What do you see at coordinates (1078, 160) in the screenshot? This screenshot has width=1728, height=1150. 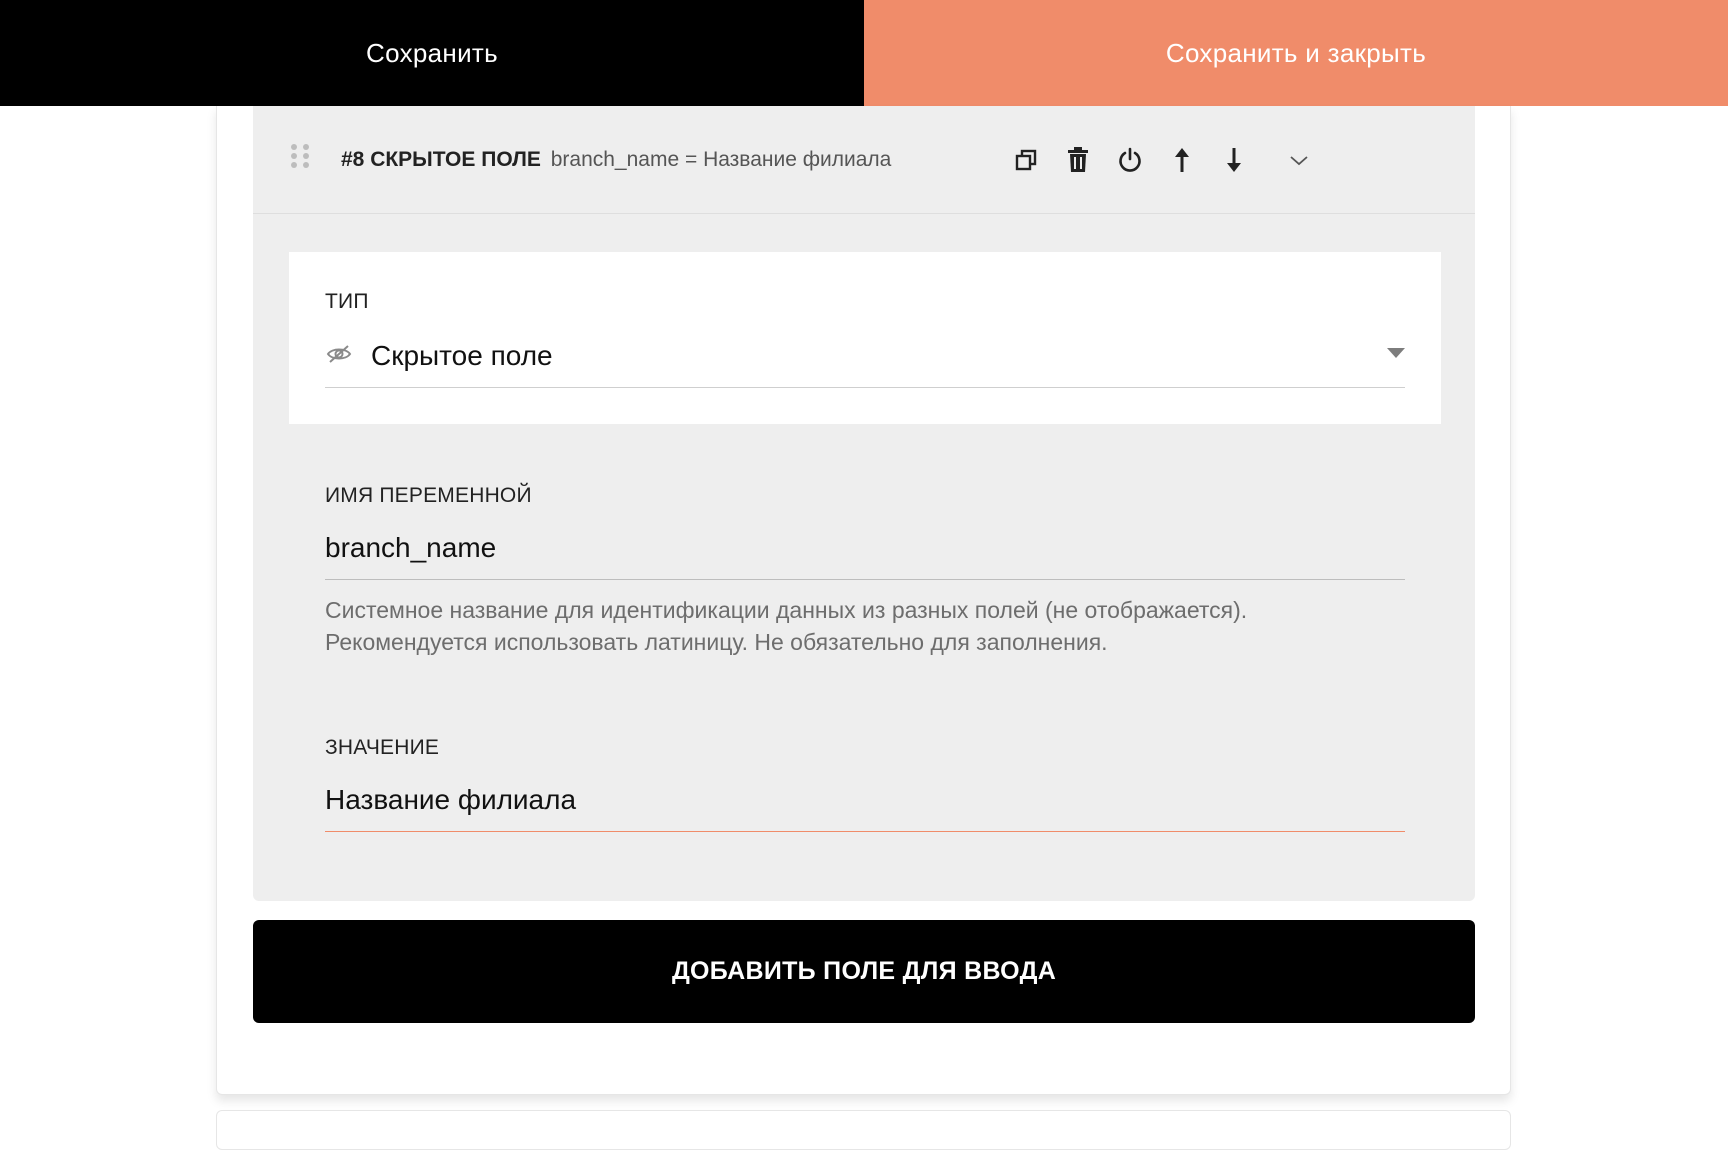 I see `trash-icon` at bounding box center [1078, 160].